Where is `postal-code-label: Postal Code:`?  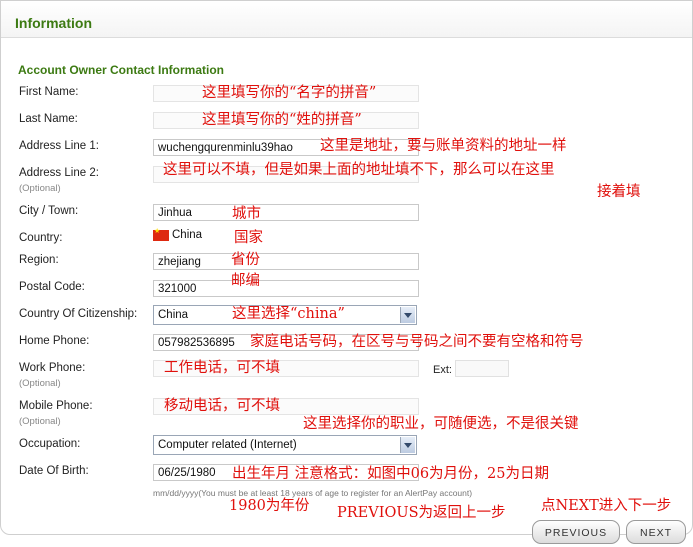
postal-code-label: Postal Code: is located at coordinates (52, 287).